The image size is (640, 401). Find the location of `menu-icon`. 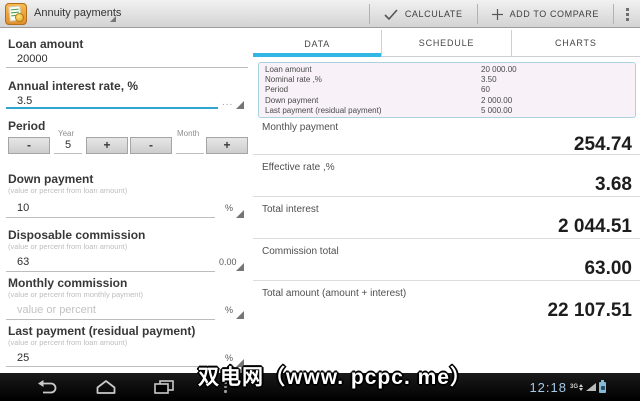

menu-icon is located at coordinates (225, 387).